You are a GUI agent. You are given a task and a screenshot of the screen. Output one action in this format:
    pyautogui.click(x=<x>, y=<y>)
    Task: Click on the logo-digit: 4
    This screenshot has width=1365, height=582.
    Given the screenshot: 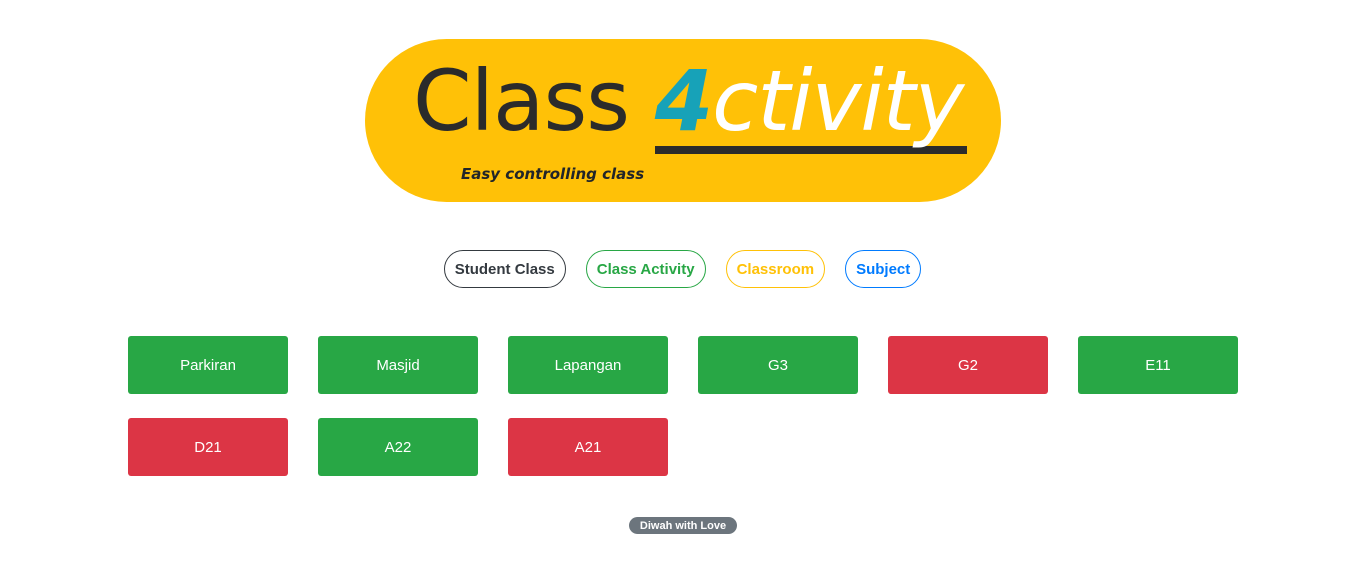 What is the action you would take?
    pyautogui.click(x=683, y=101)
    